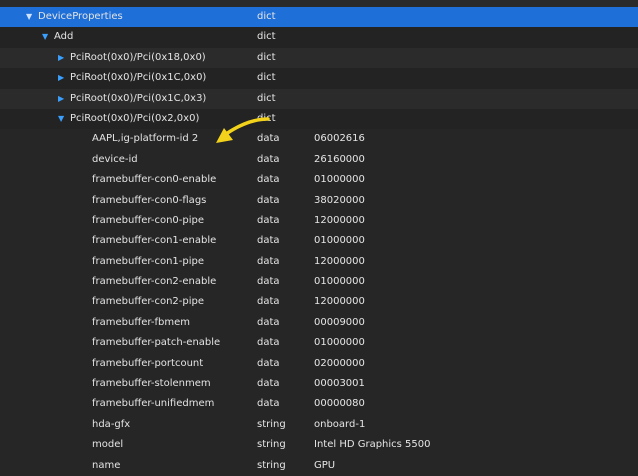  What do you see at coordinates (148, 220) in the screenshot?
I see `row-key: framebuffer-con0-pipe` at bounding box center [148, 220].